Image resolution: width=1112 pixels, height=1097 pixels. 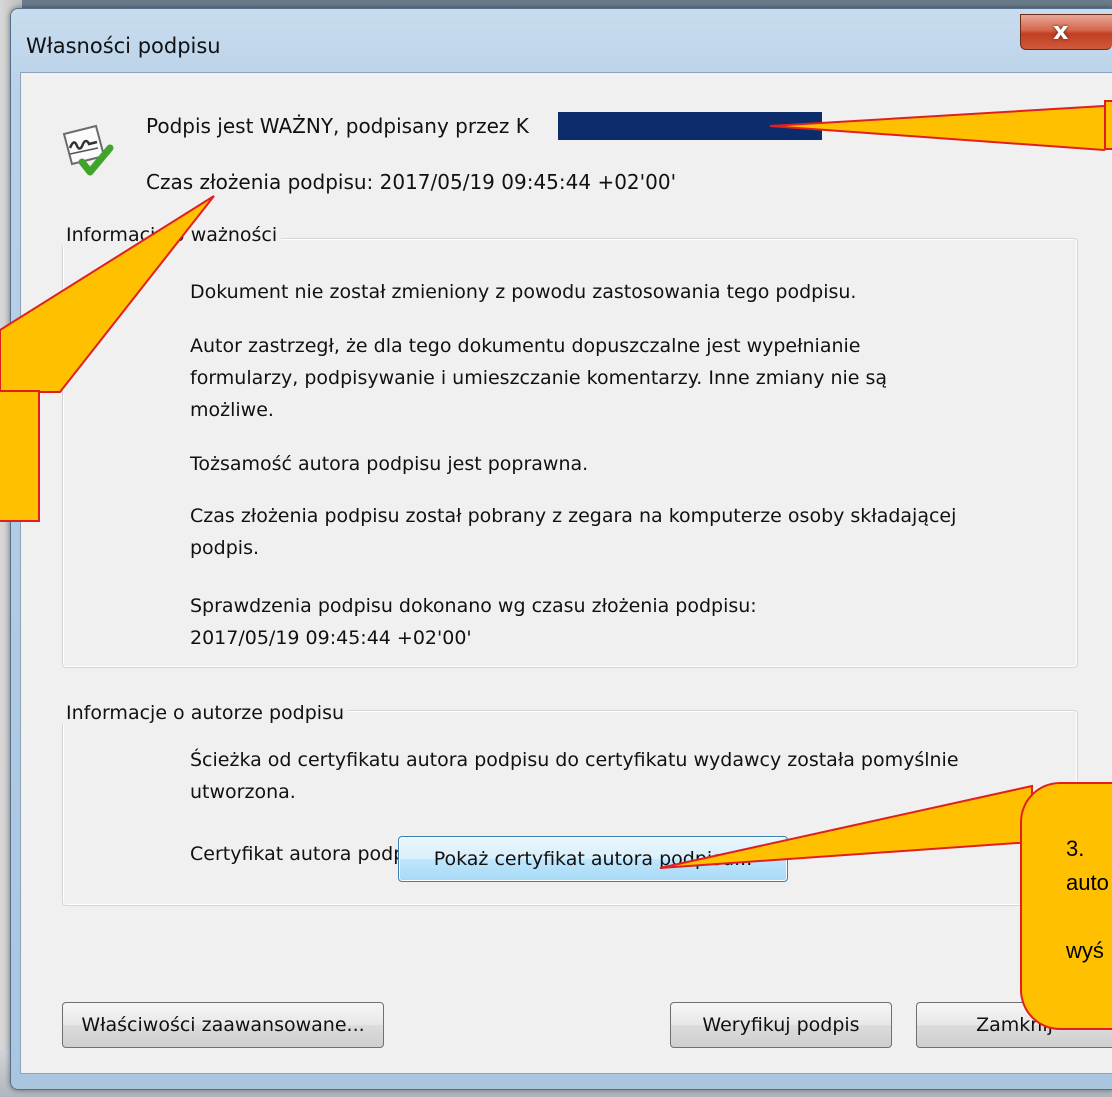 I want to click on callout-pointer-cert, so click(x=846, y=826).